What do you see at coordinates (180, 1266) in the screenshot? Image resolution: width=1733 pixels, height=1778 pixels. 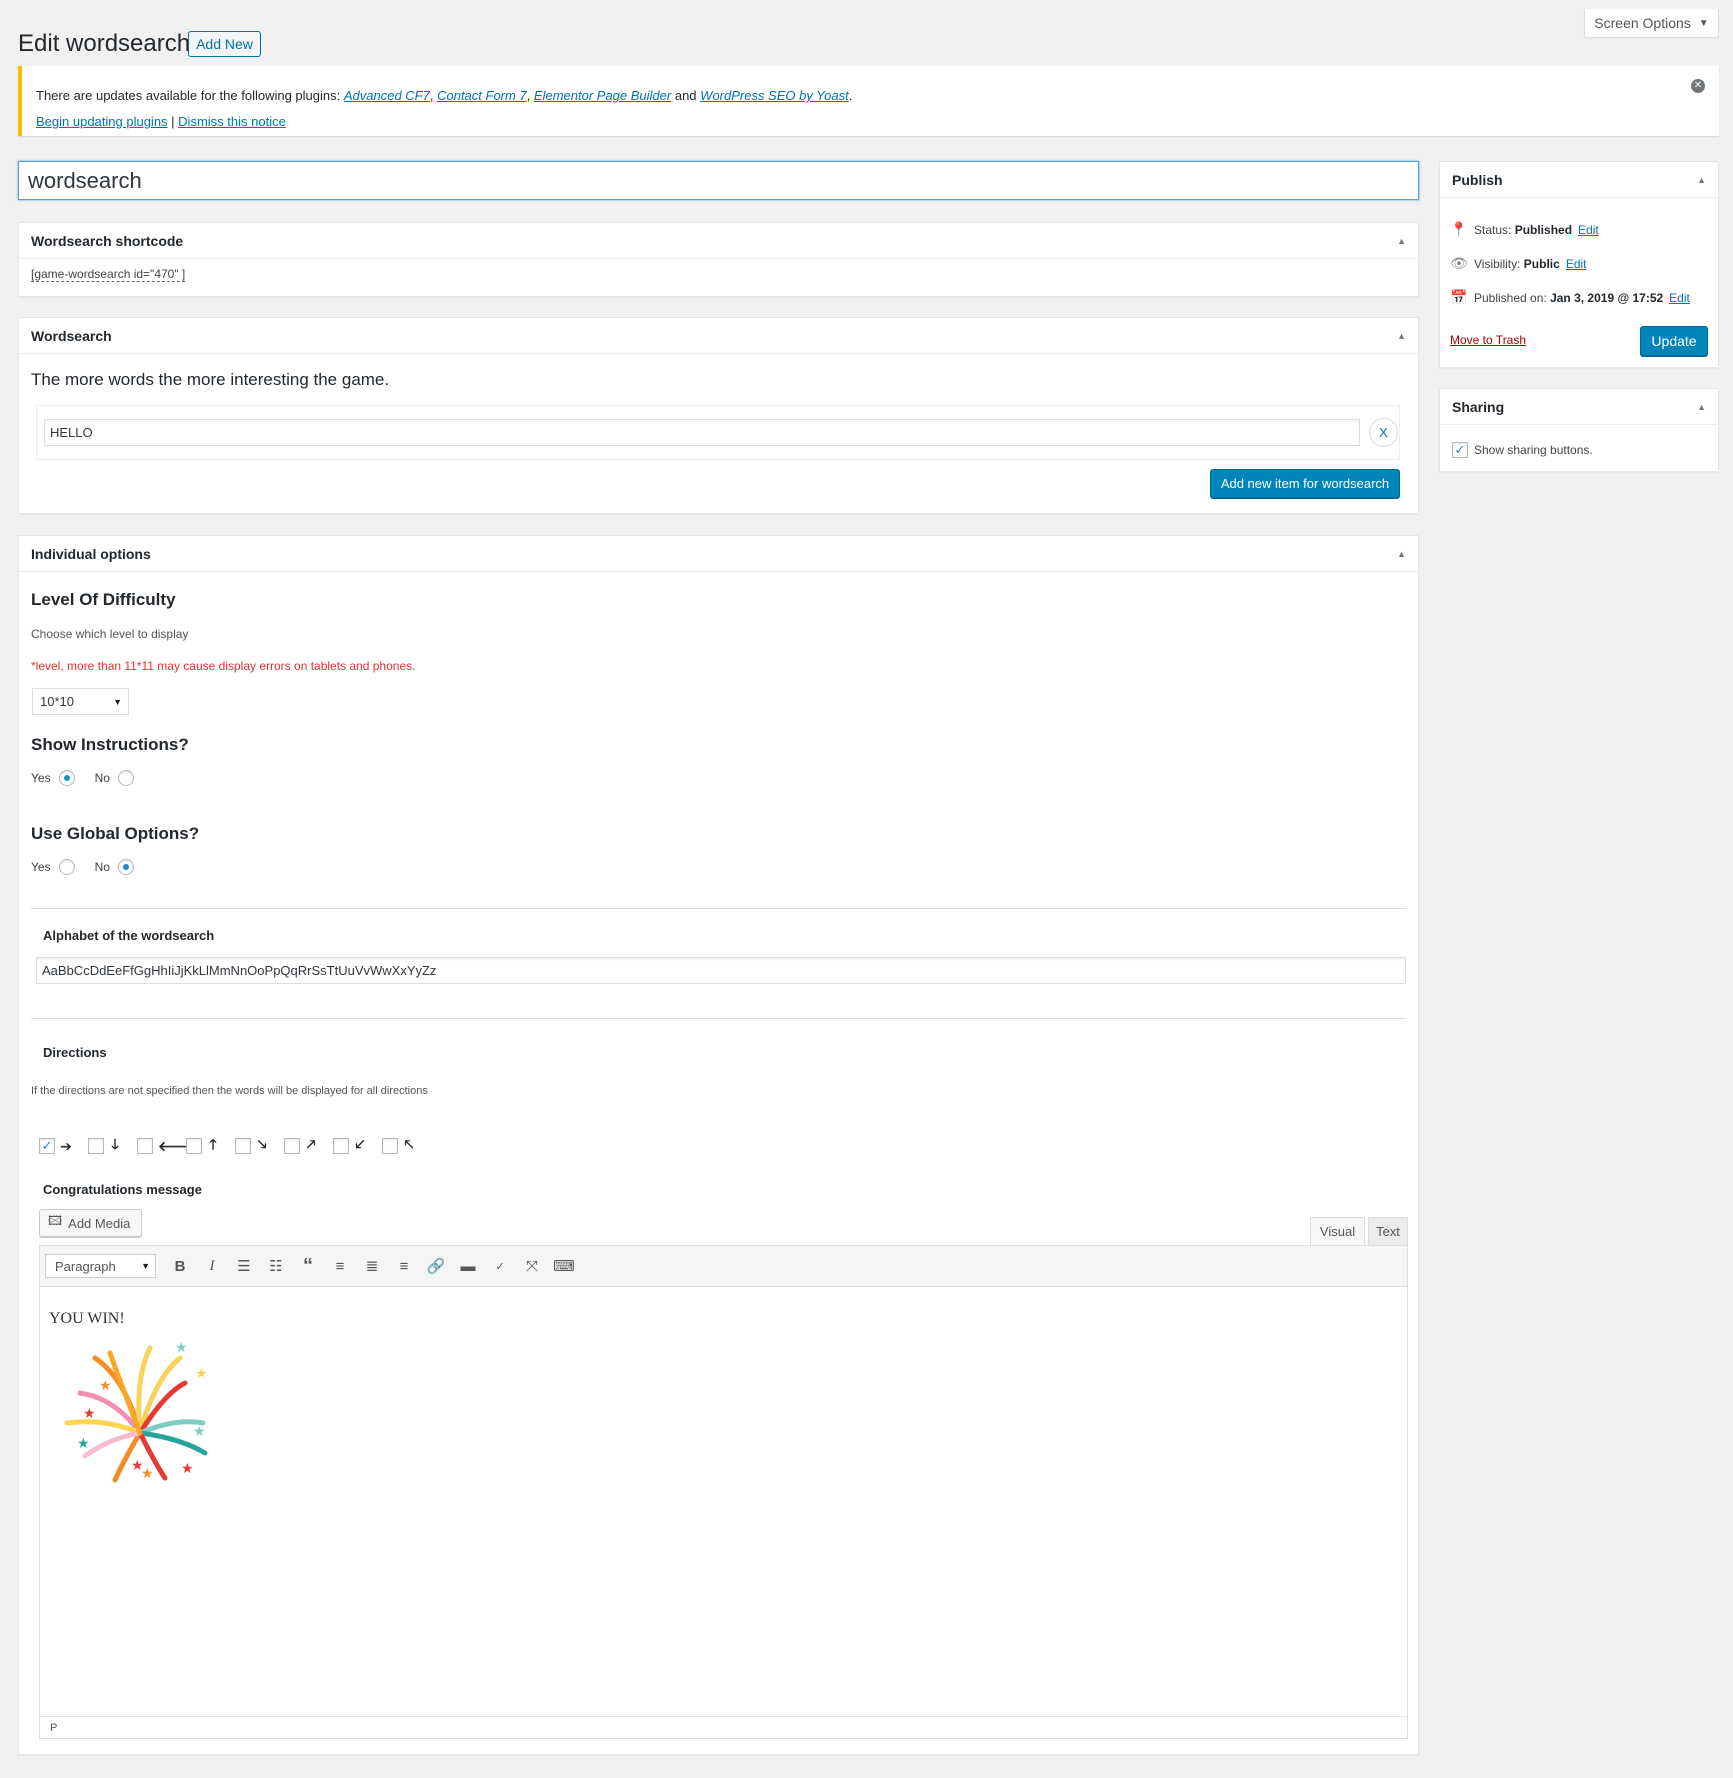 I see `bold-icon: B` at bounding box center [180, 1266].